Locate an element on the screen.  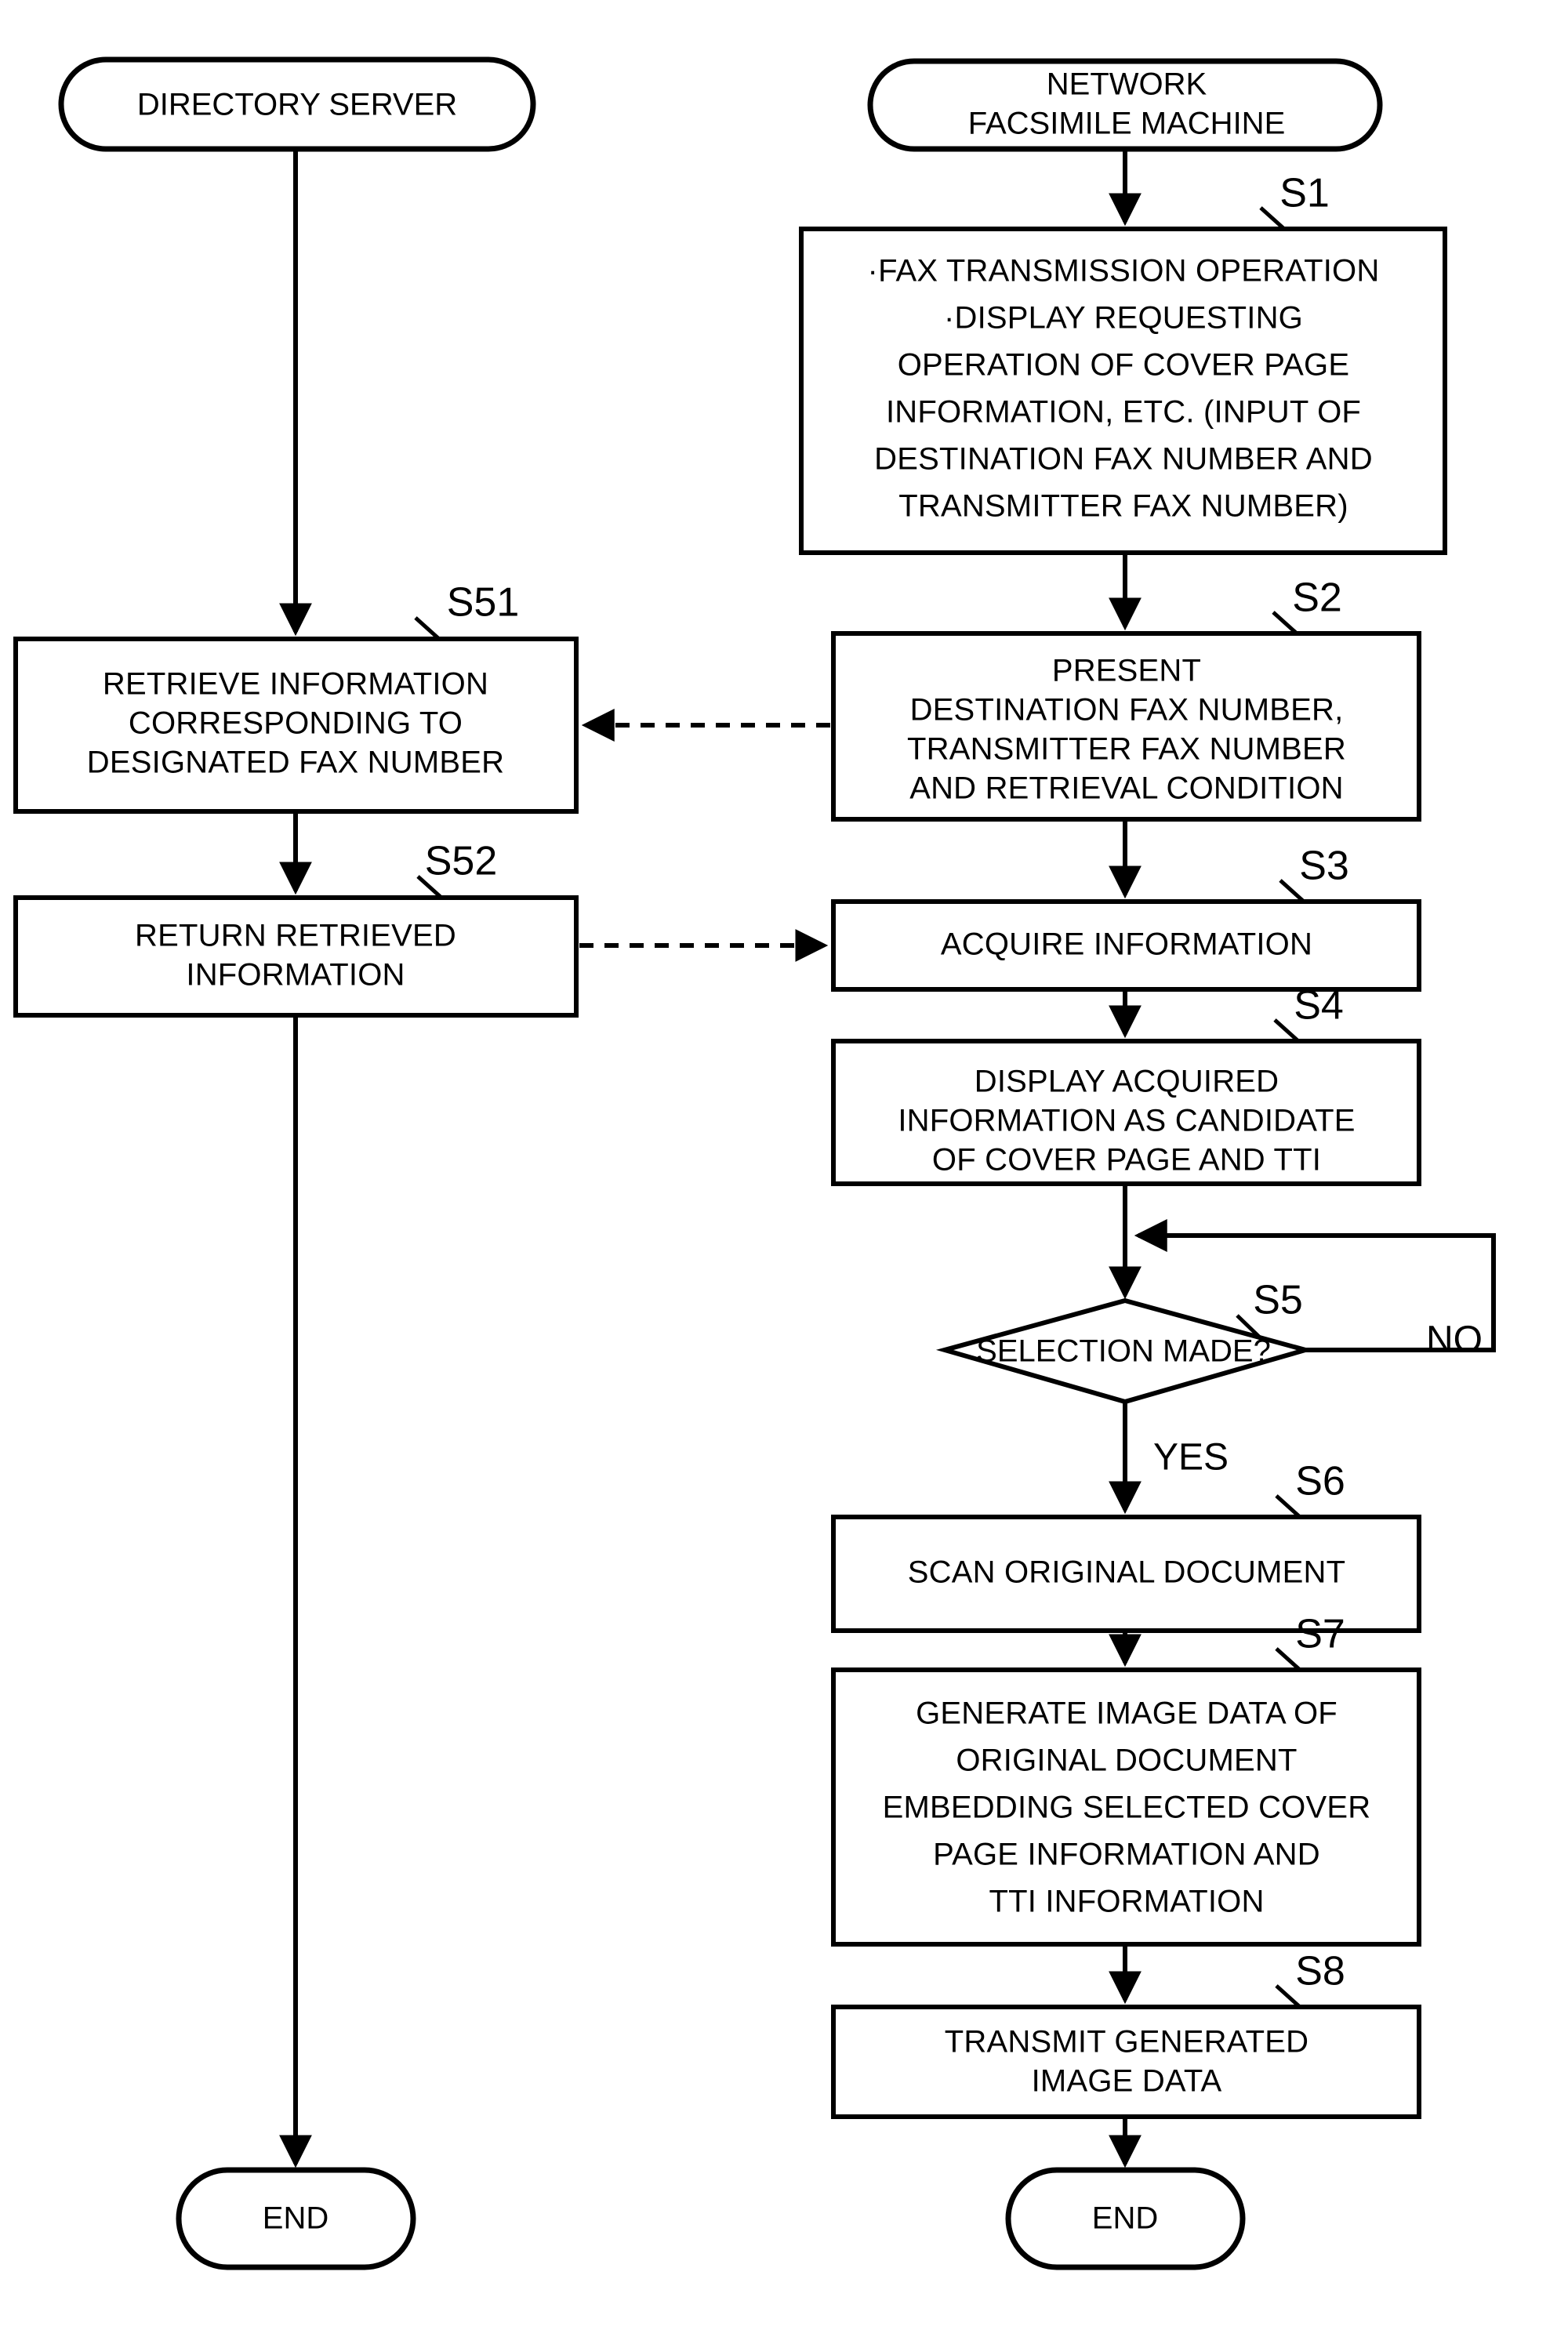
node-s52: RETURN RETRIEVED INFORMATION is located at coordinates (296, 956).